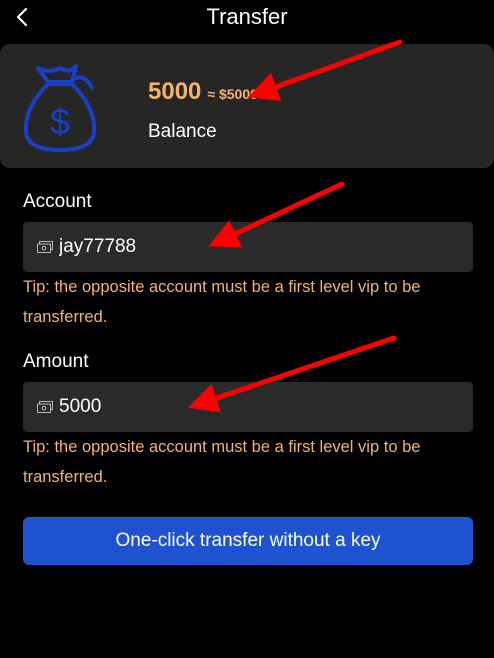 This screenshot has width=494, height=658. I want to click on amount-label: Amount, so click(56, 361).